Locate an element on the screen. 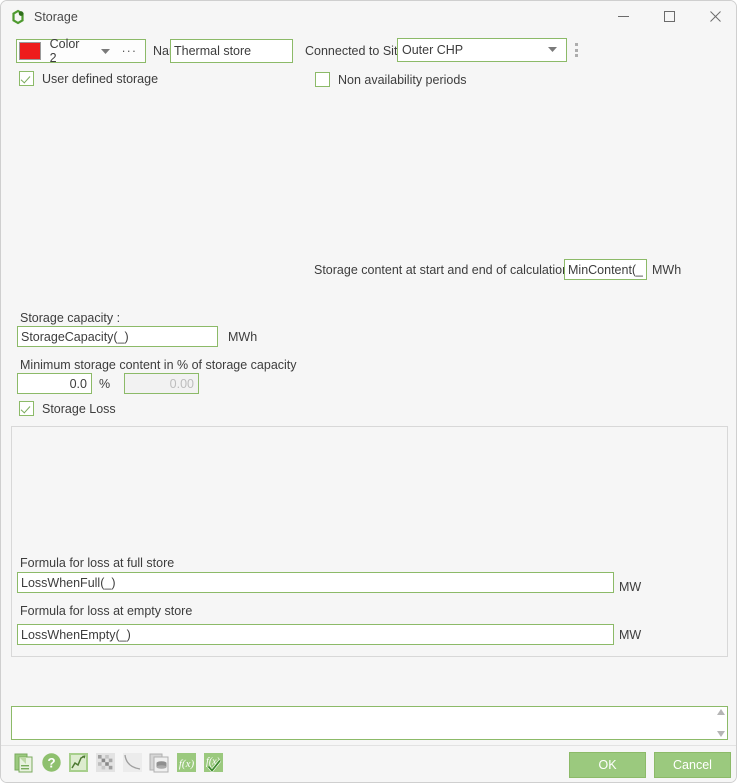 Image resolution: width=737 pixels, height=783 pixels. window-controls is located at coordinates (668, 16).